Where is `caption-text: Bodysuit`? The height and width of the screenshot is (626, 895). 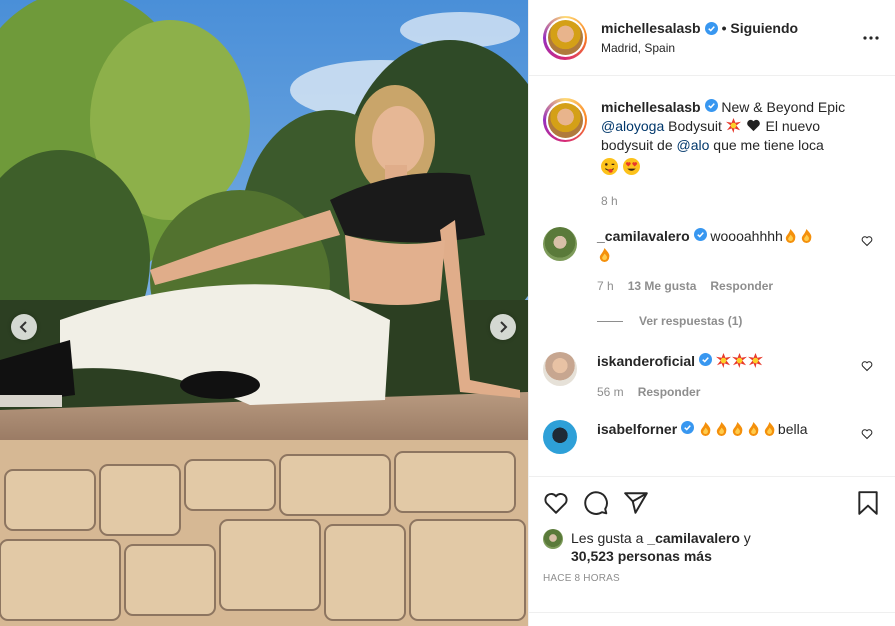
caption-text: Bodysuit is located at coordinates (695, 126).